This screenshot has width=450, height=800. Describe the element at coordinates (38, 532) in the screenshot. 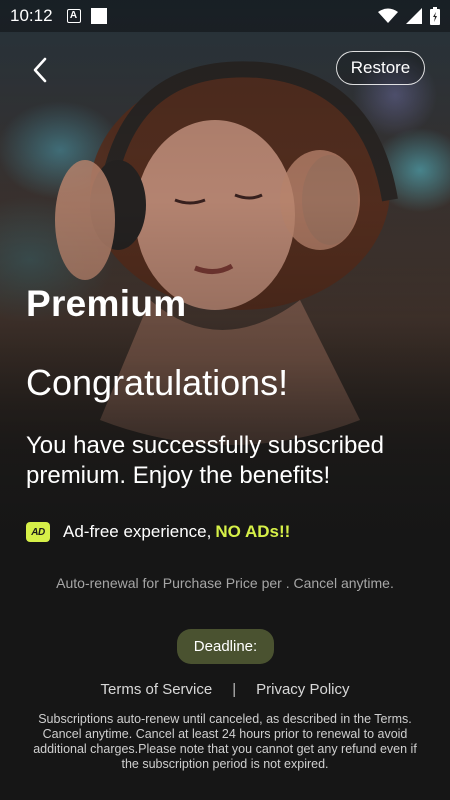

I see `ad-free-icon: AD` at that location.